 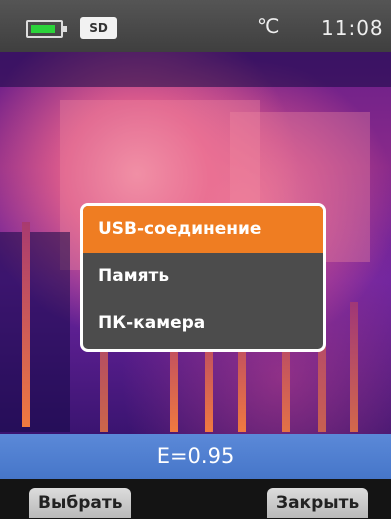 I want to click on menu-item-memory: Память, so click(x=203, y=276).